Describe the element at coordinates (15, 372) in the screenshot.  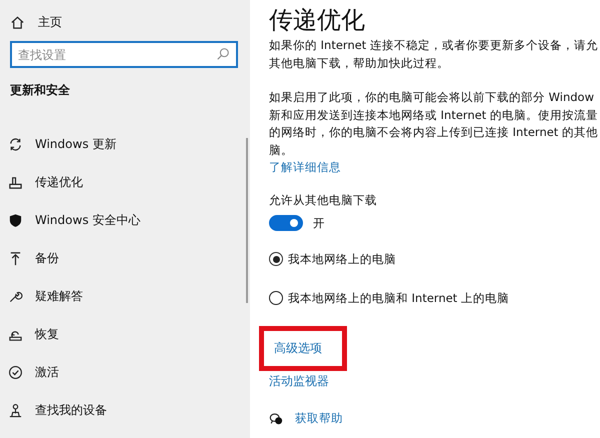
I see `check-circle-icon` at that location.